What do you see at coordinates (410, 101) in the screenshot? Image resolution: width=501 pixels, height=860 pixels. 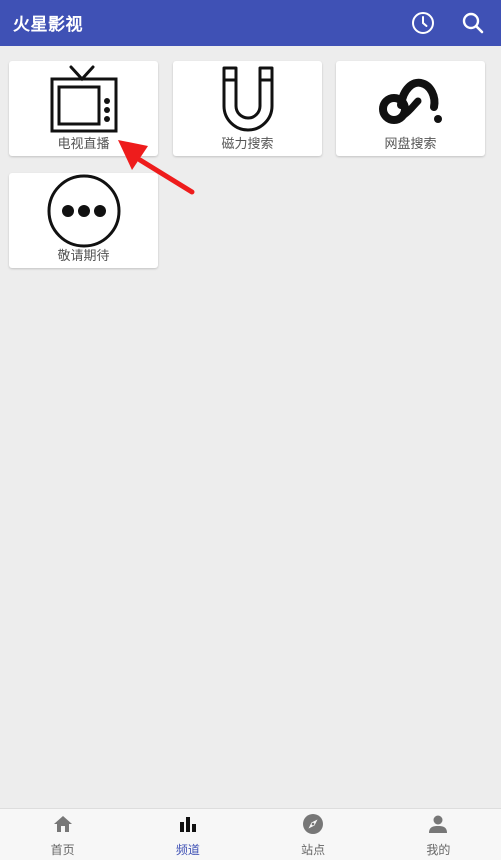 I see `cloud-drive-icon` at bounding box center [410, 101].